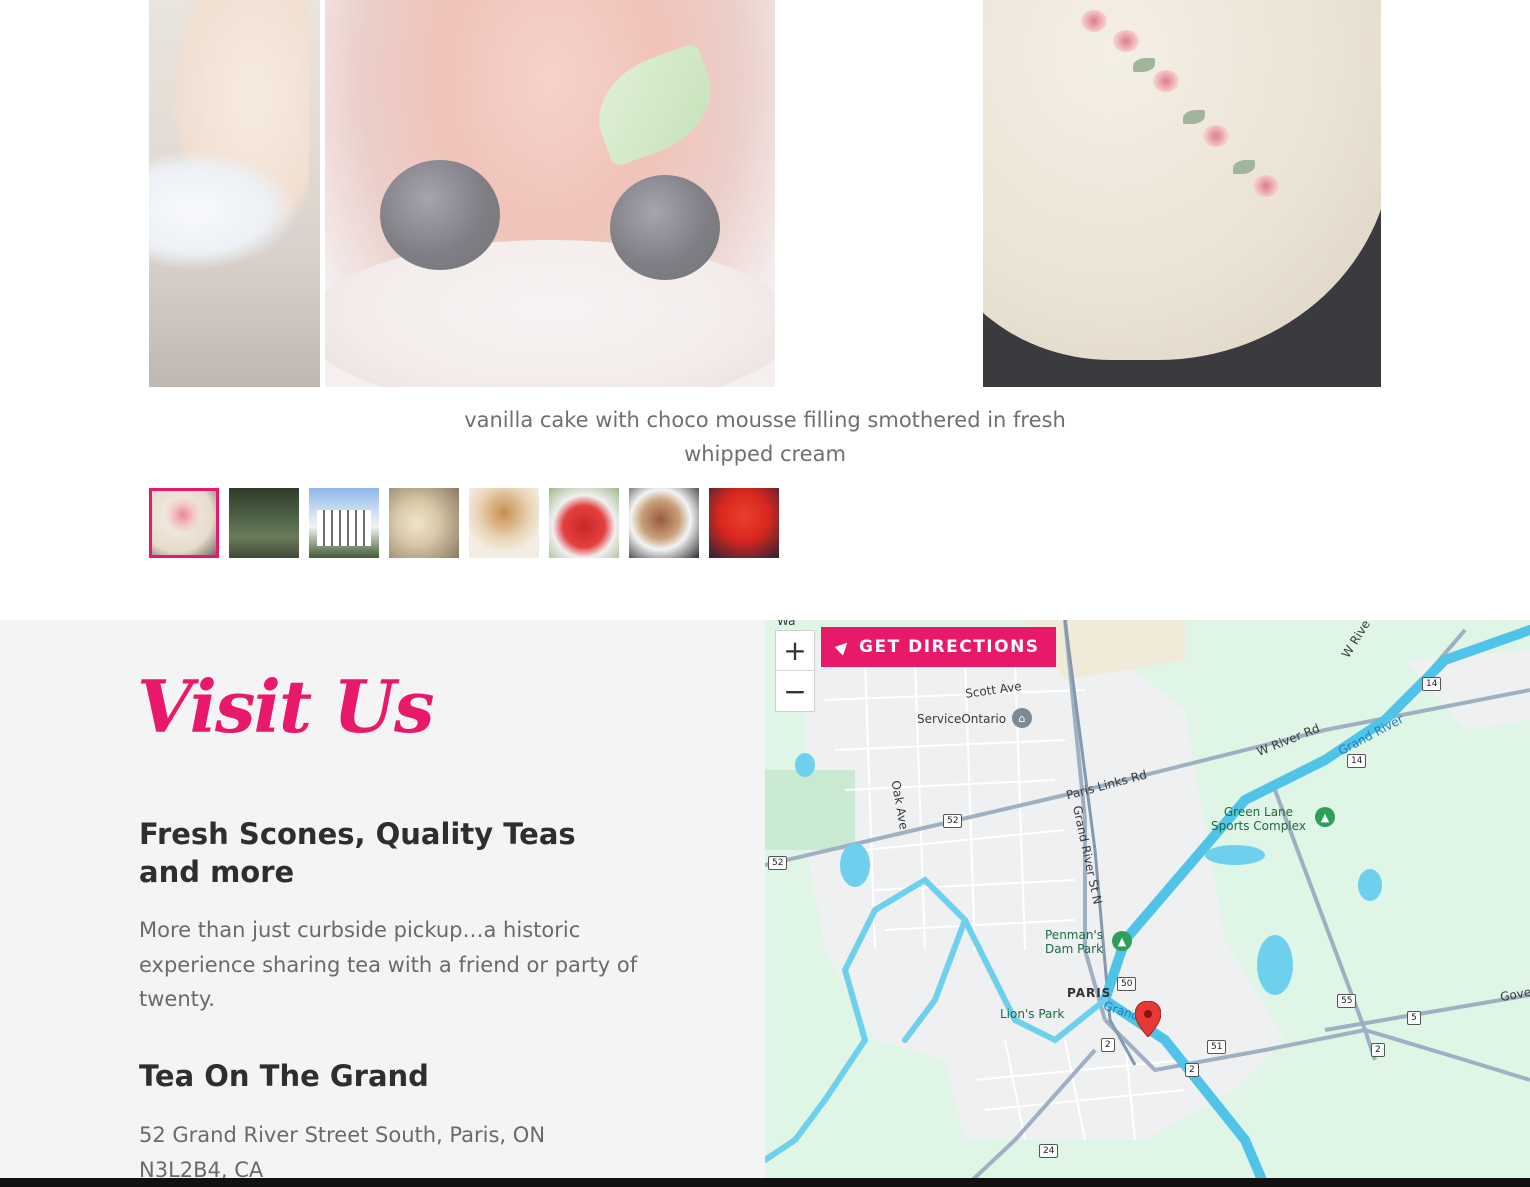  What do you see at coordinates (1258, 819) in the screenshot?
I see `map-label-green-lane: Green Lane Sports Complex` at bounding box center [1258, 819].